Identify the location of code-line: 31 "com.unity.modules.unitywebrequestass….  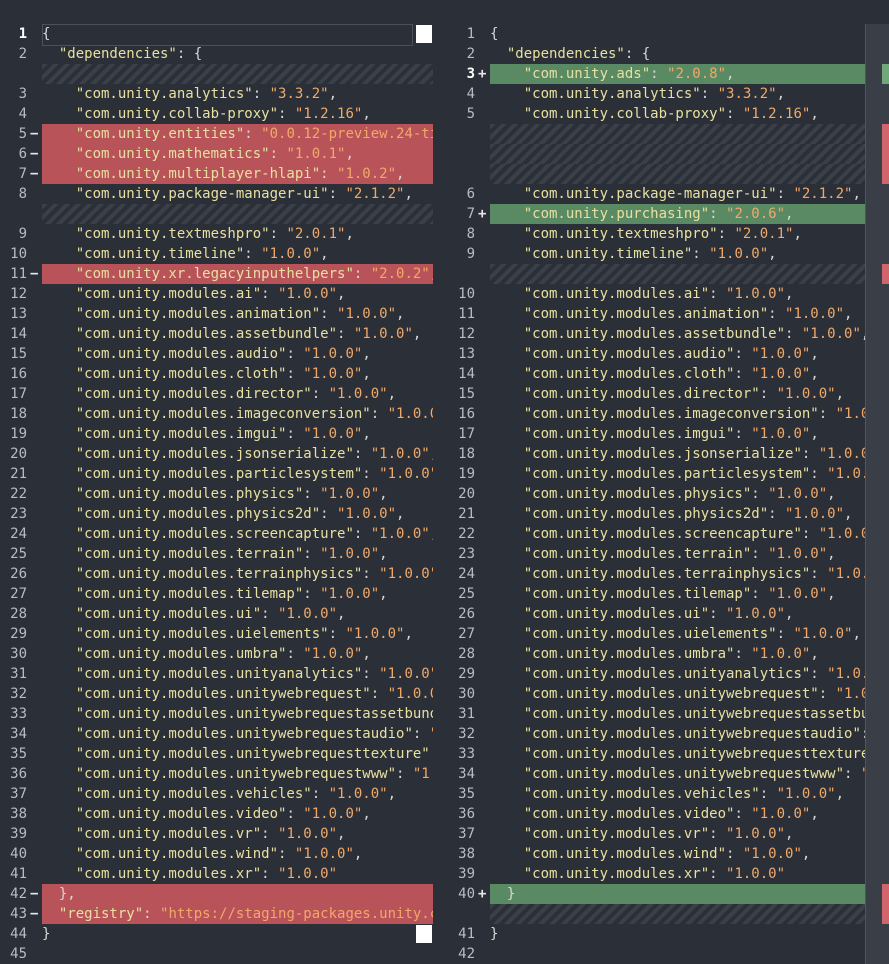
(668, 714).